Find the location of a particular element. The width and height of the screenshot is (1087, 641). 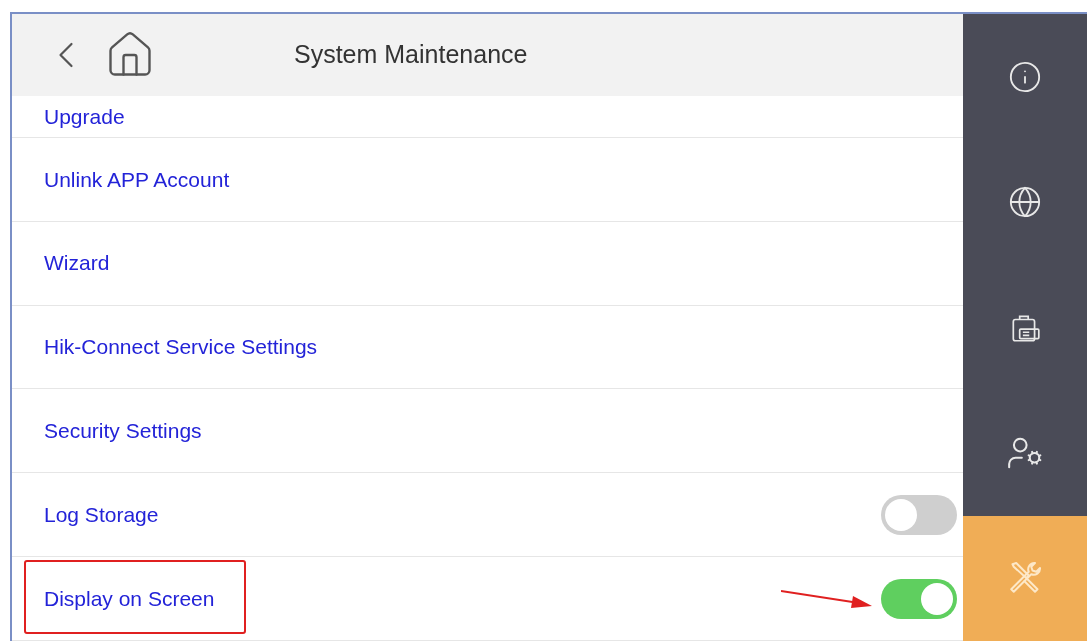

menu-row: Wizard is located at coordinates (487, 263).